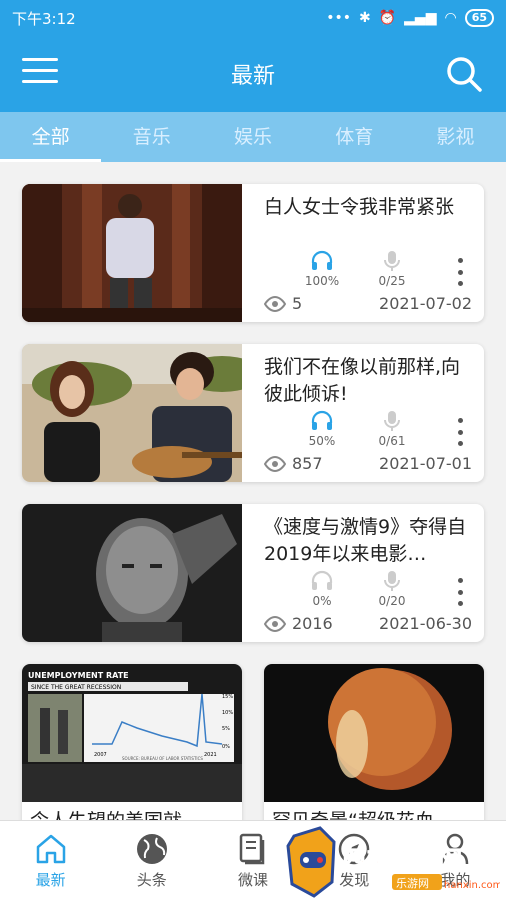 This screenshot has height=900, width=506. Describe the element at coordinates (420, 18) in the screenshot. I see `signal-icon: ▂▄▆` at that location.